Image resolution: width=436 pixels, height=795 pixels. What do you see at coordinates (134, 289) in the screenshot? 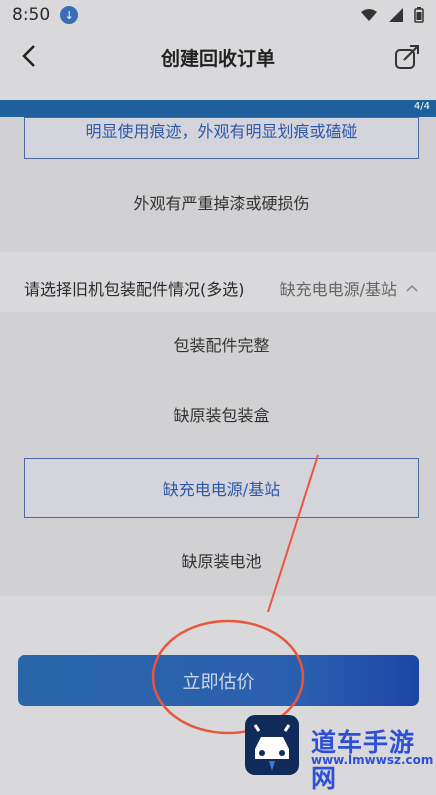
I see `accessories-question: 请选择旧机包装配件情况(多选)` at bounding box center [134, 289].